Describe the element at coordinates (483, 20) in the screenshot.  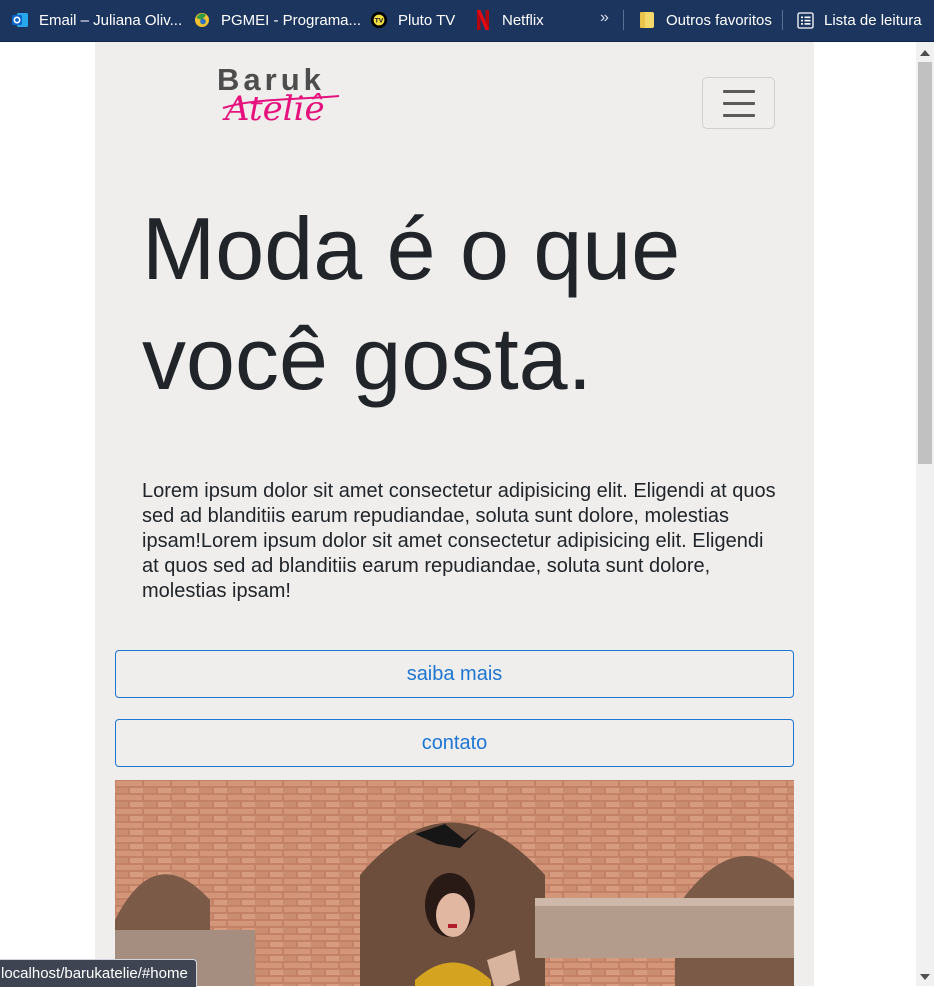
I see `netflix-icon` at that location.